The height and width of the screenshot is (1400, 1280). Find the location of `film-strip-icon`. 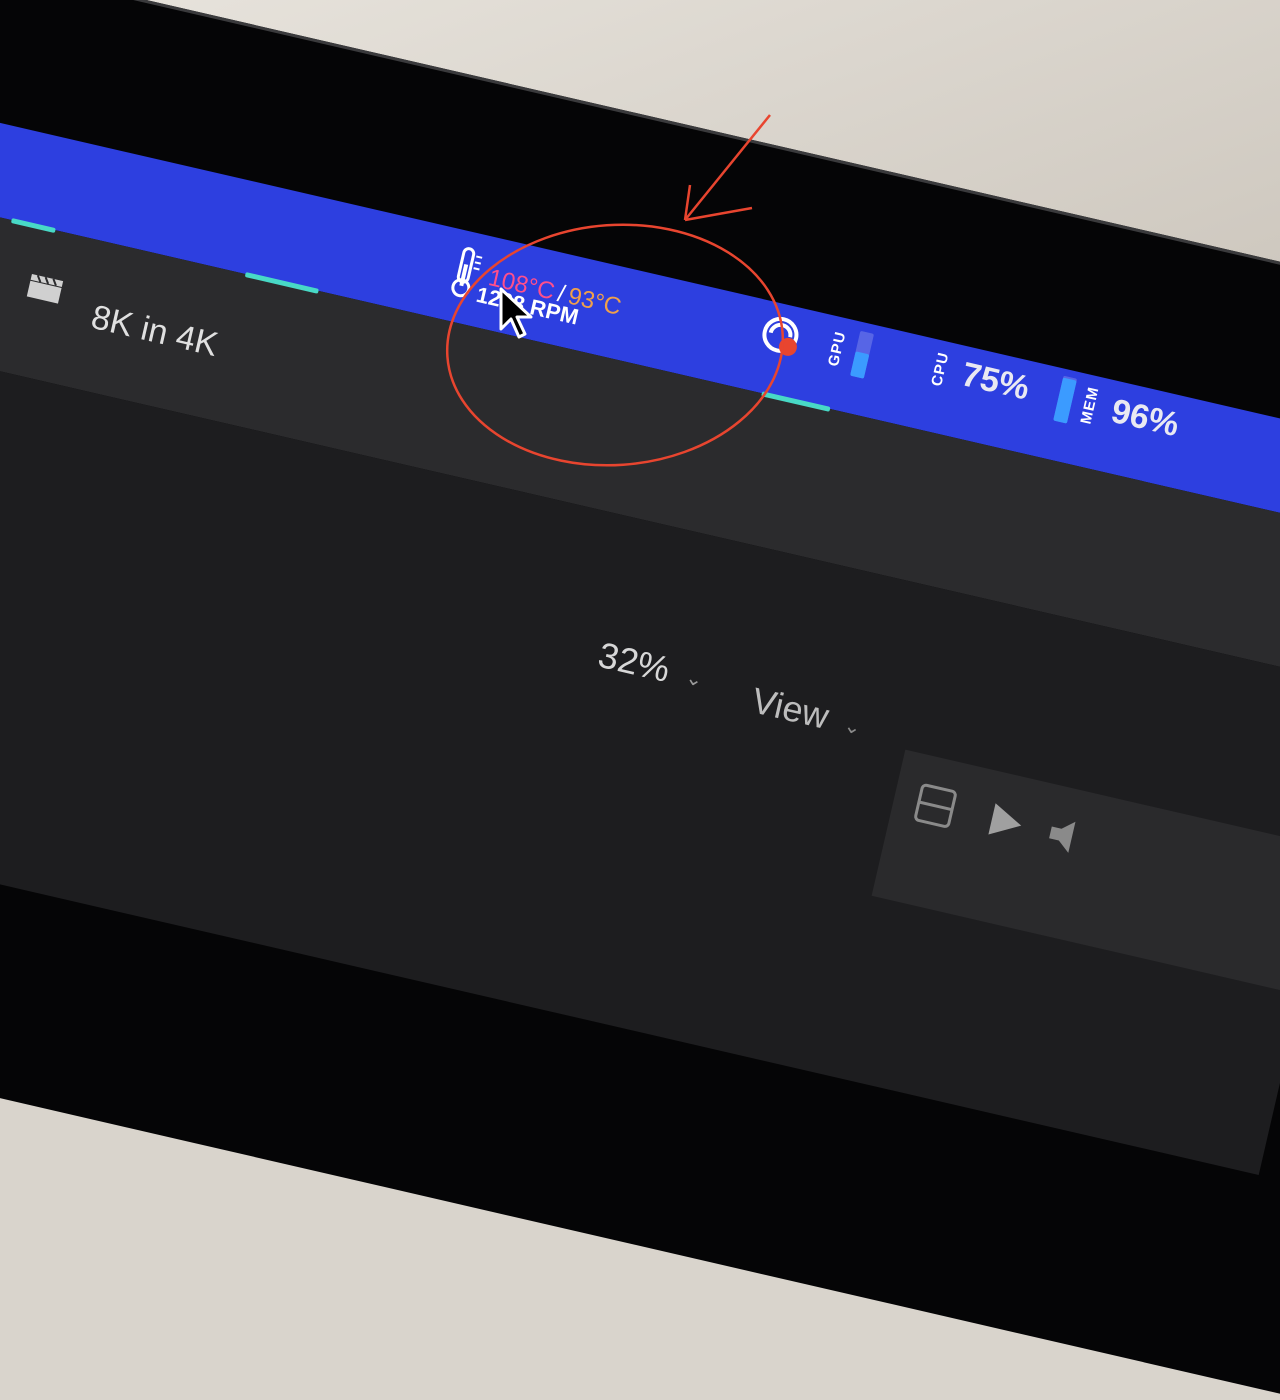

film-strip-icon is located at coordinates (935, 805).